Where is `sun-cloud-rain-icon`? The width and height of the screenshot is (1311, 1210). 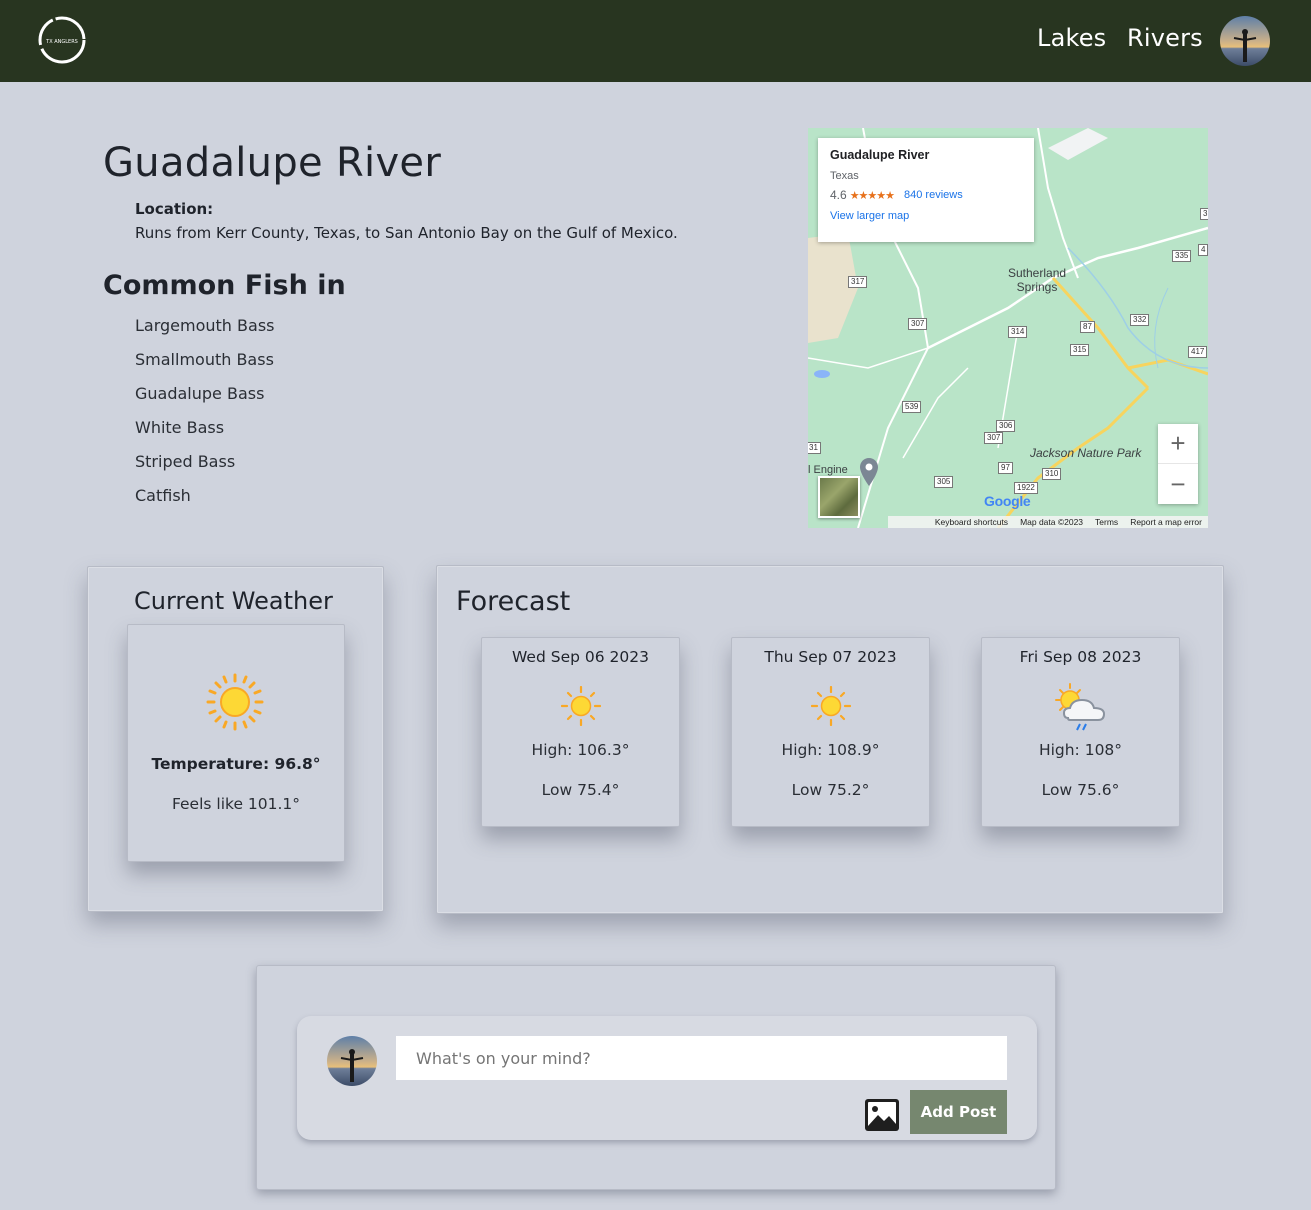 sun-cloud-rain-icon is located at coordinates (1080, 707).